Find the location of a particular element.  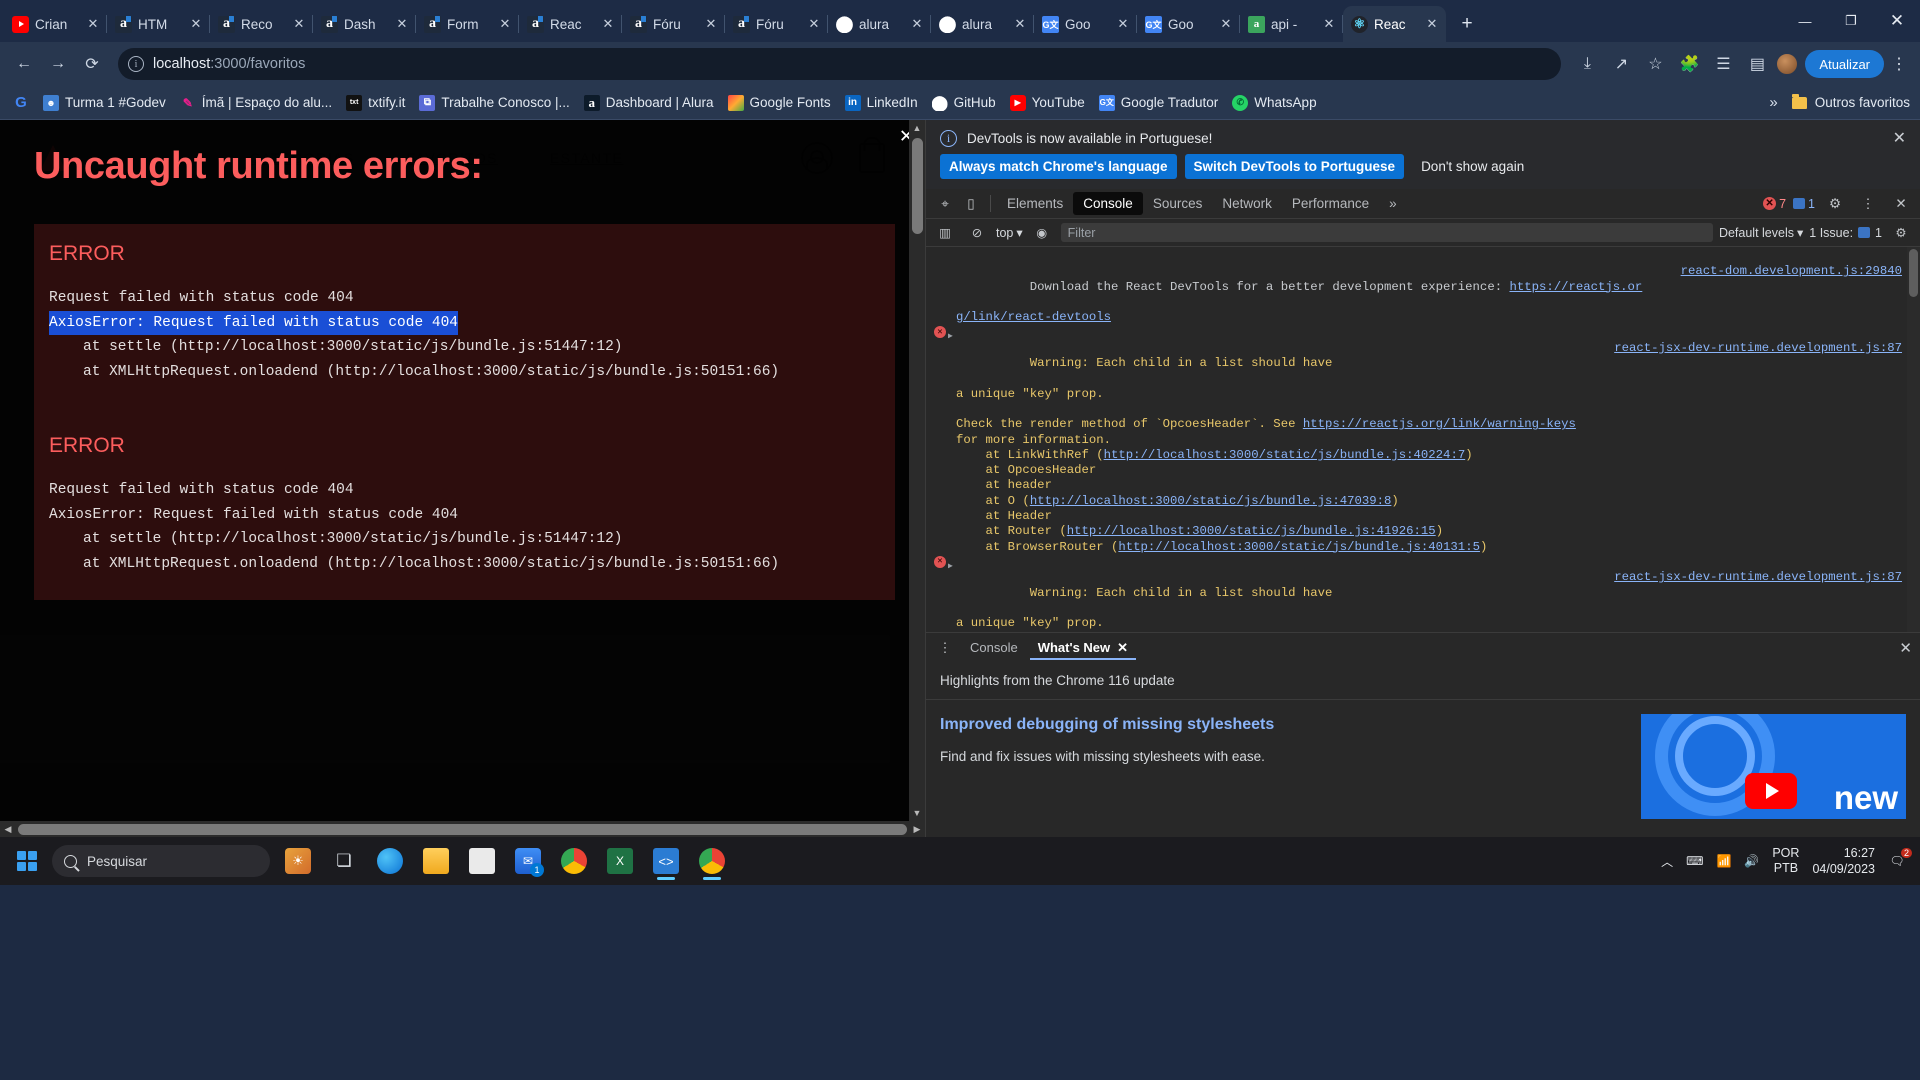

info-icon: i is located at coordinates (136, 64).